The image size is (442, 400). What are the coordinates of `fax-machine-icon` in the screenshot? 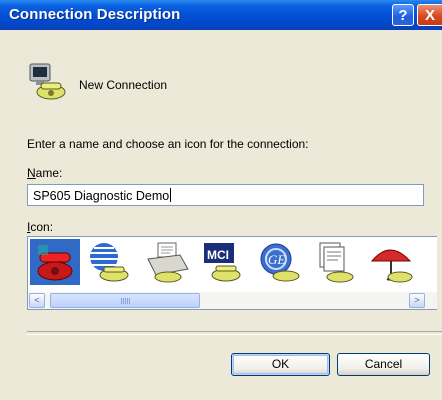 It's located at (167, 262).